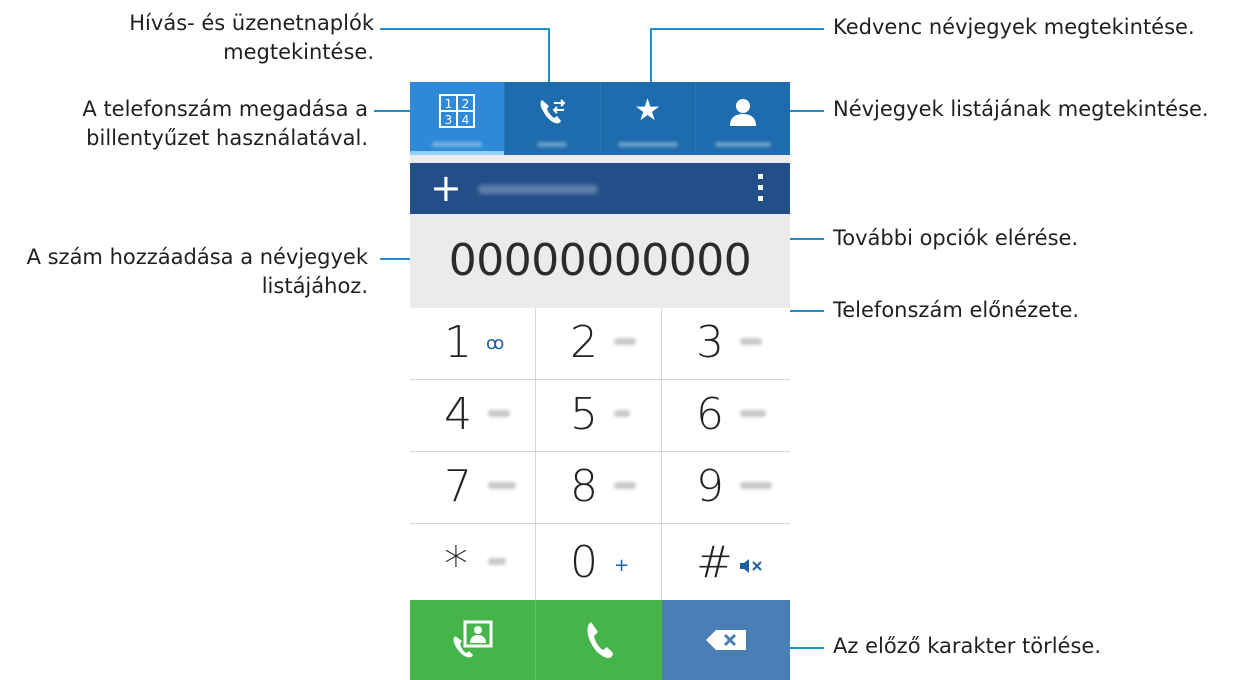 The image size is (1241, 680). I want to click on tab-bar: 1 2 3 4 ★, so click(600, 118).